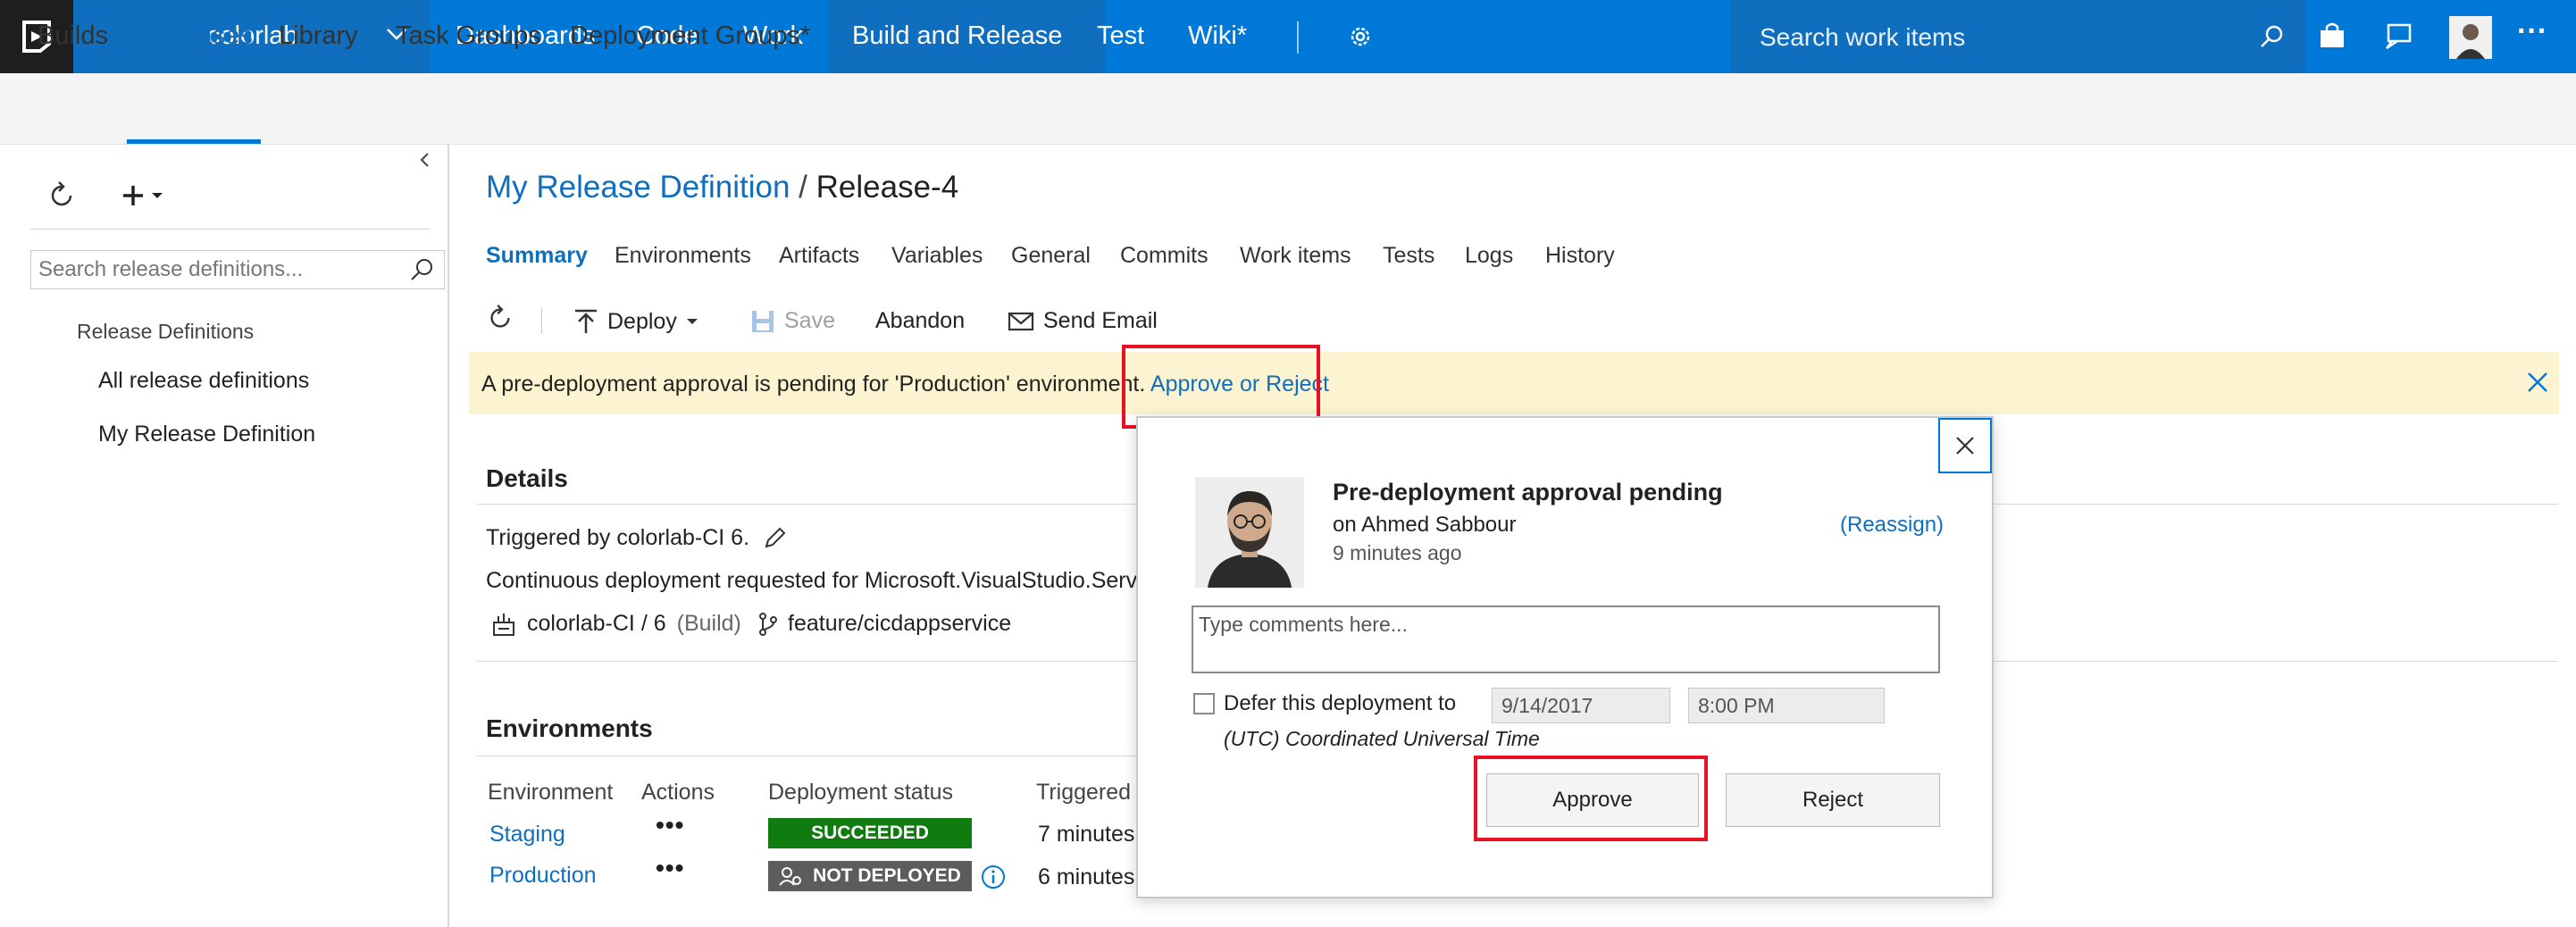  I want to click on reject-label: Reject, so click(1833, 800).